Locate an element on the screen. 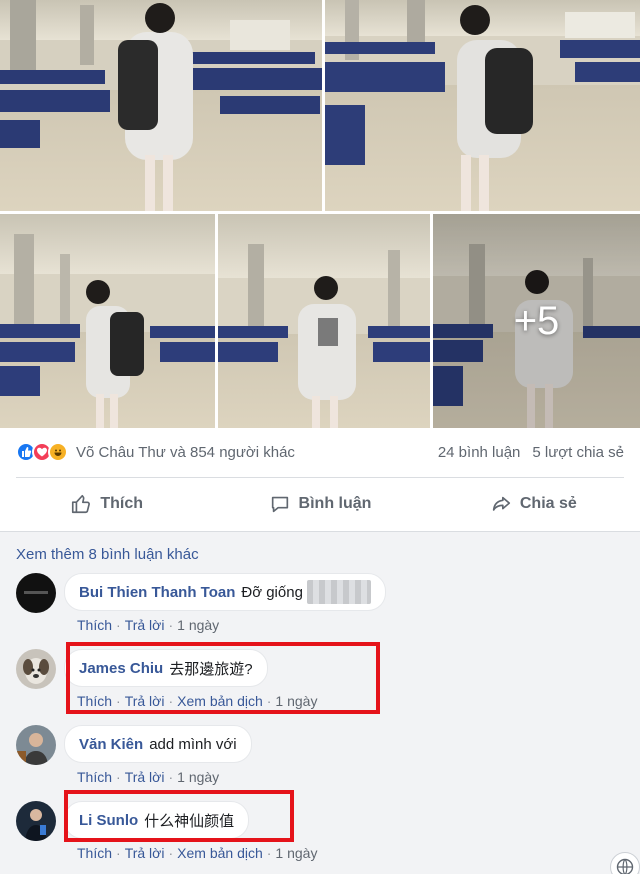  comment-bubble: Văn Kiên add mình với is located at coordinates (158, 744).